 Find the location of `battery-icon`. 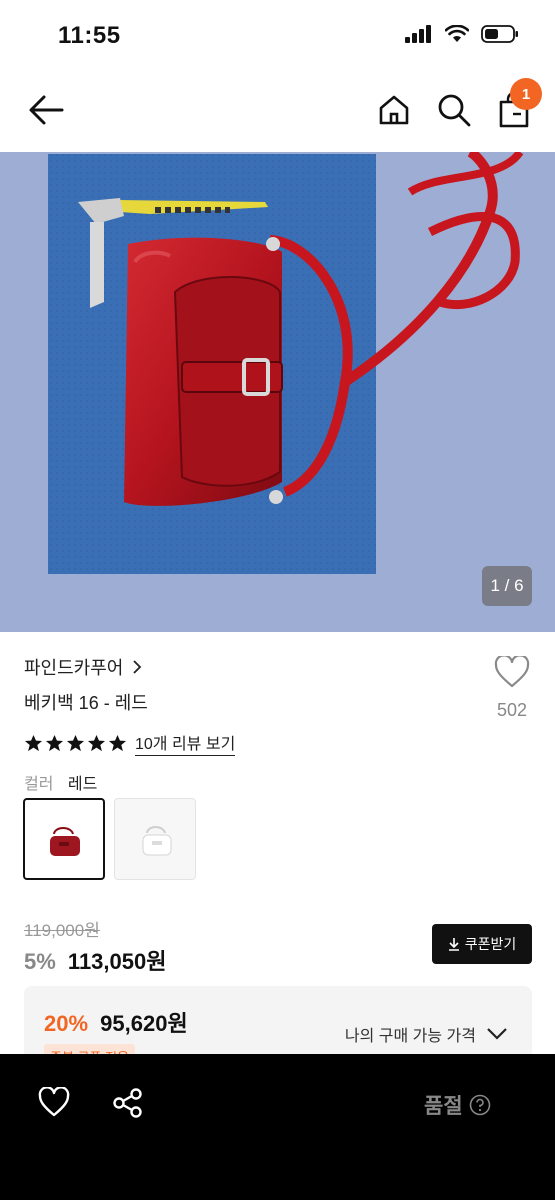

battery-icon is located at coordinates (499, 34).